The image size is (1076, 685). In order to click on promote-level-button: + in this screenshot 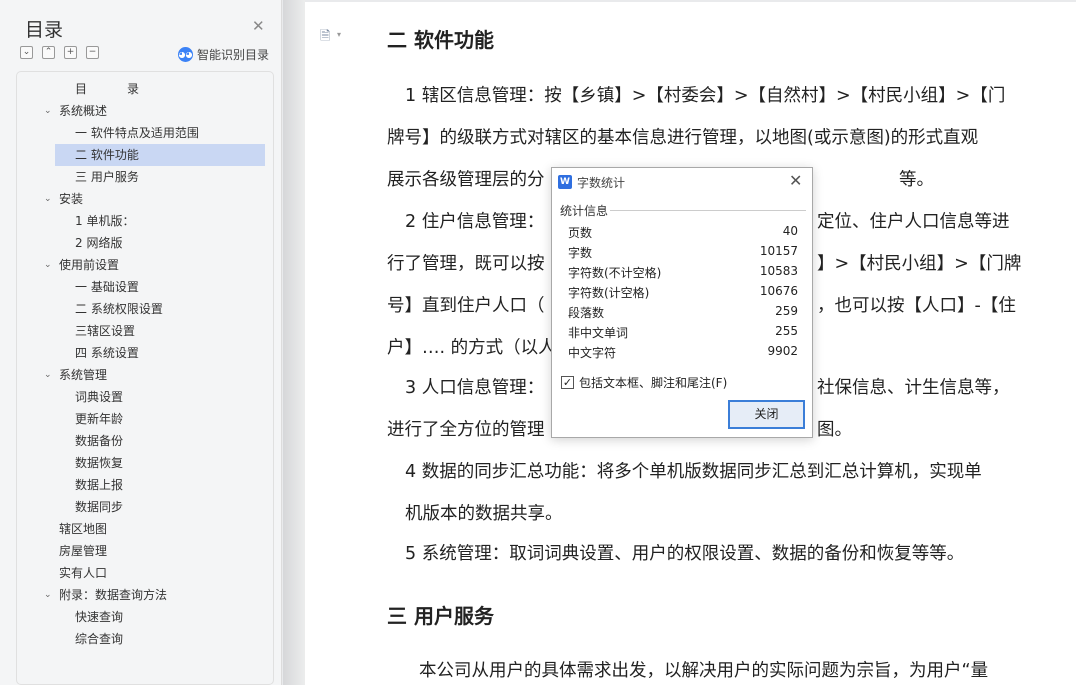, I will do `click(70, 52)`.